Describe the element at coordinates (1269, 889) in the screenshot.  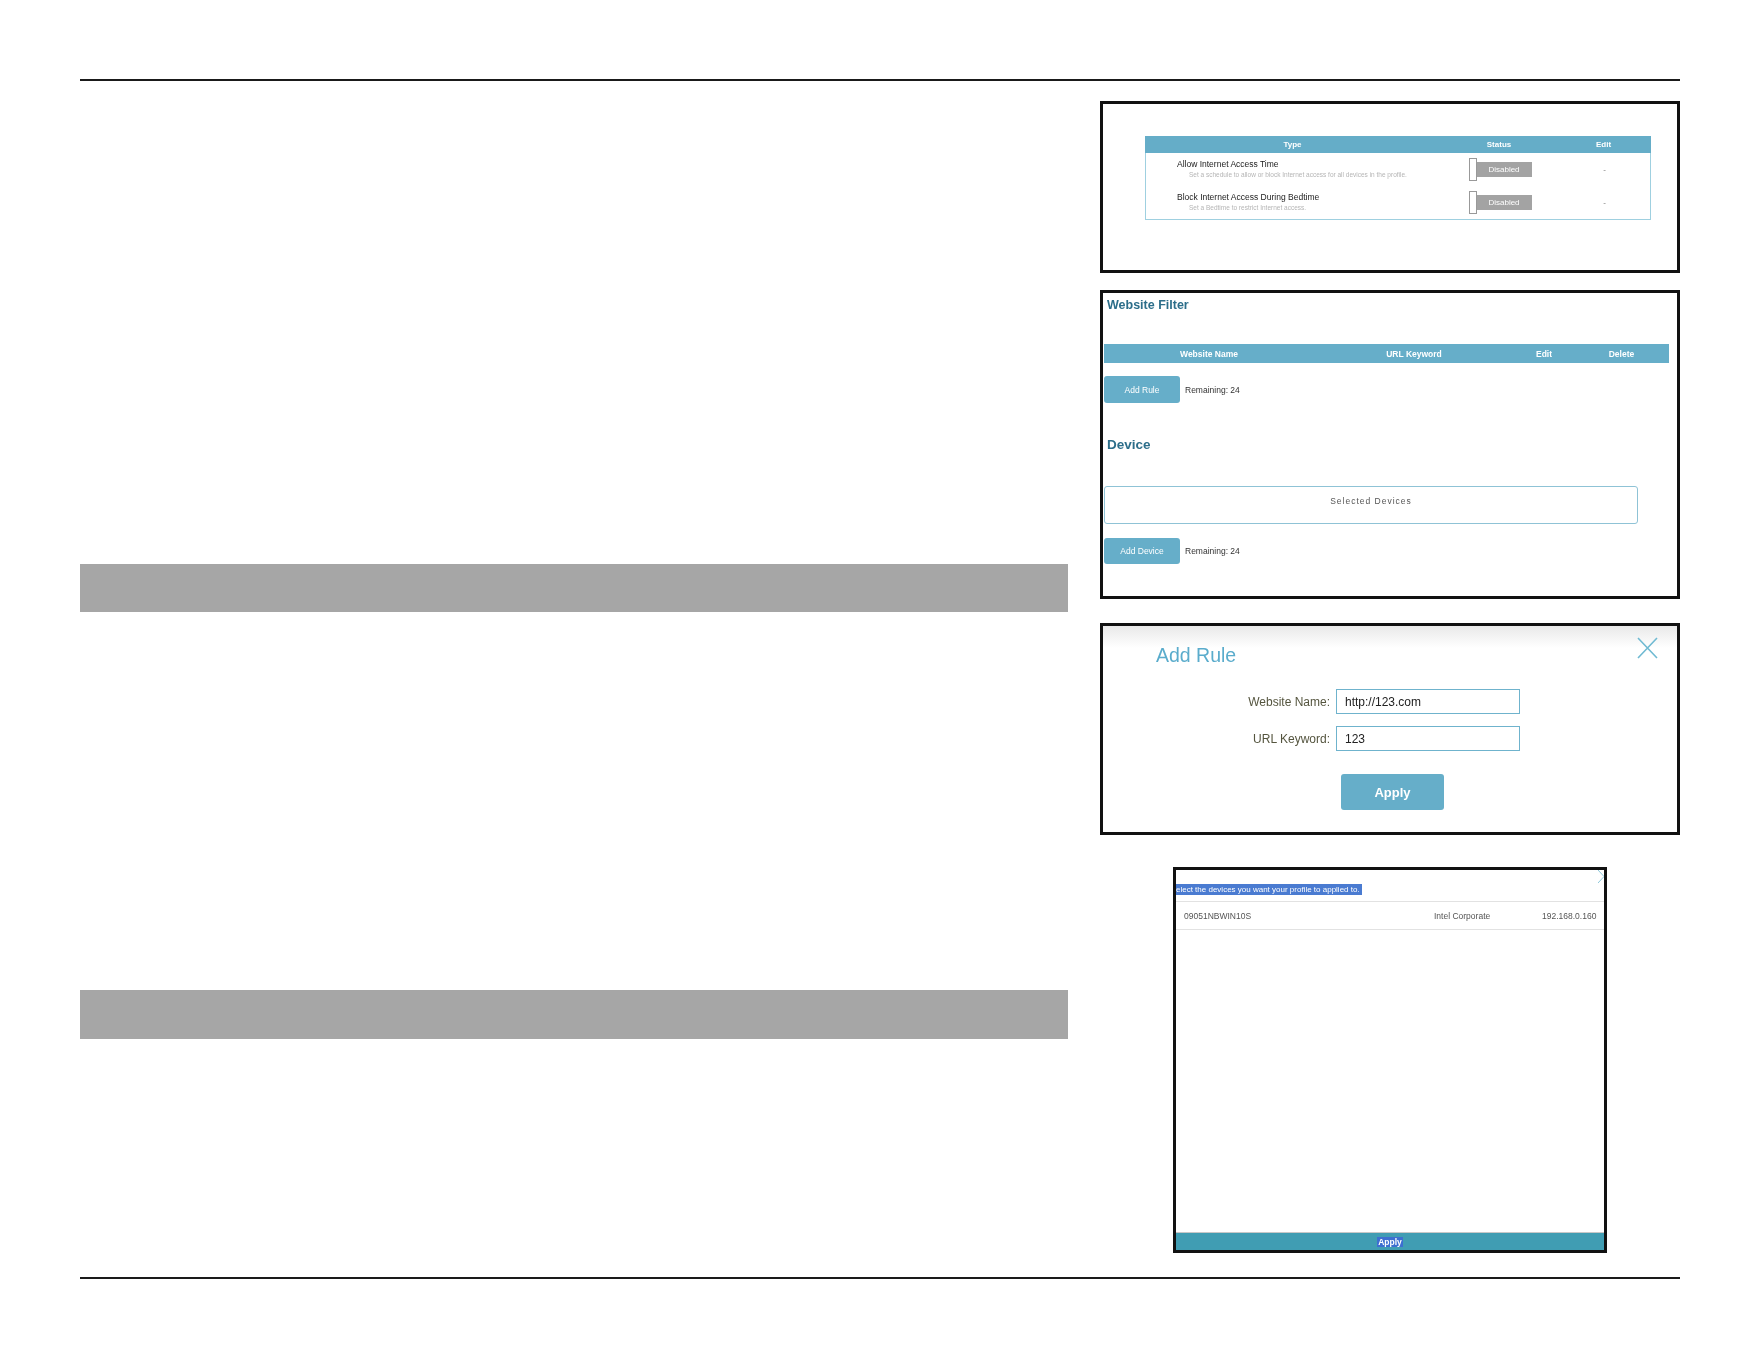
I see `instruction-text: elect the devices you want your profile to applied to.` at that location.